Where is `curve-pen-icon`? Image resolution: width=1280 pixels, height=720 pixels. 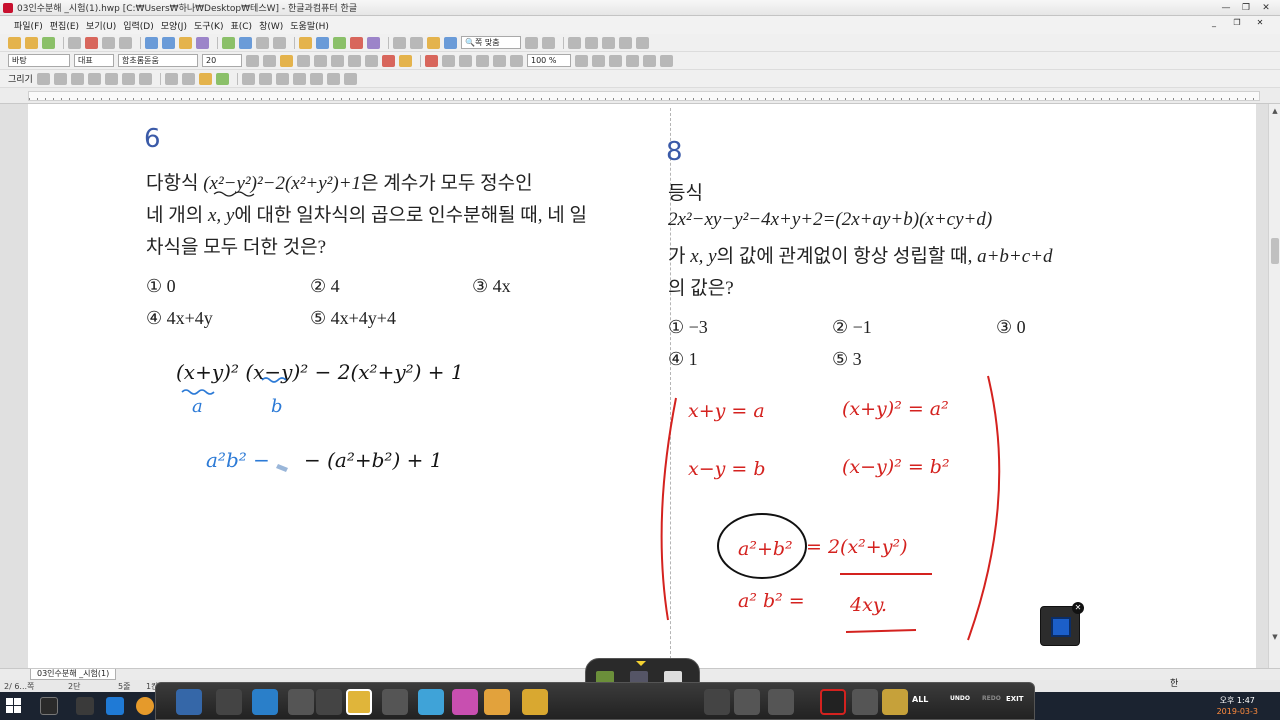
curve-pen-icon is located at coordinates (747, 702).